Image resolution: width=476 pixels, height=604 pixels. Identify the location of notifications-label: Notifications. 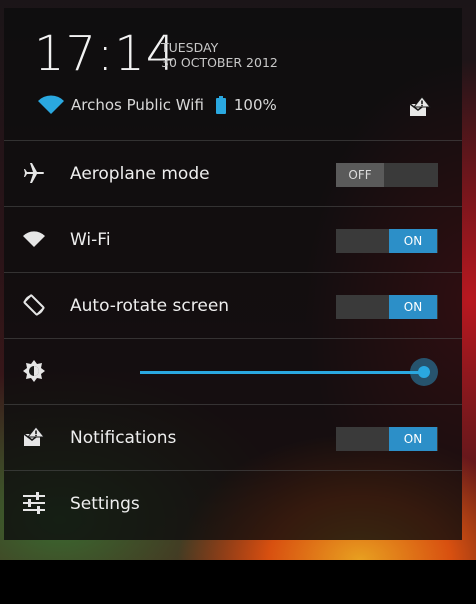
(123, 438).